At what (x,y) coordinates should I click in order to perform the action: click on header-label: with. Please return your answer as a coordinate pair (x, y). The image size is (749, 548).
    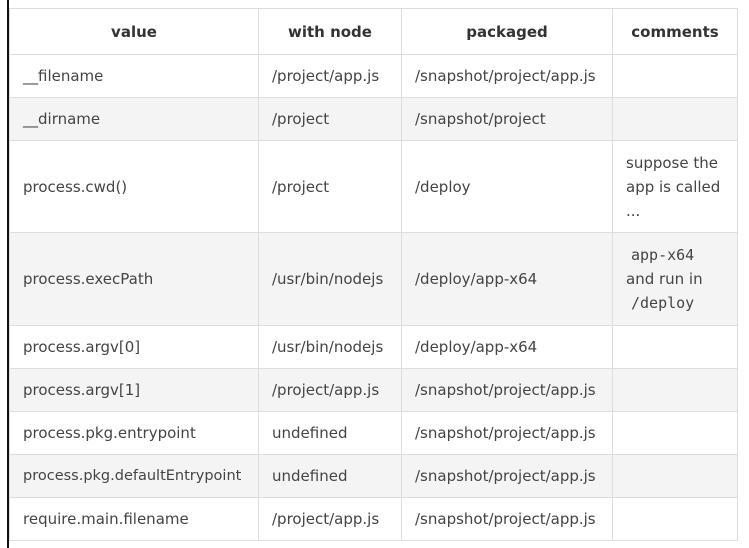
    Looking at the image, I should click on (309, 31).